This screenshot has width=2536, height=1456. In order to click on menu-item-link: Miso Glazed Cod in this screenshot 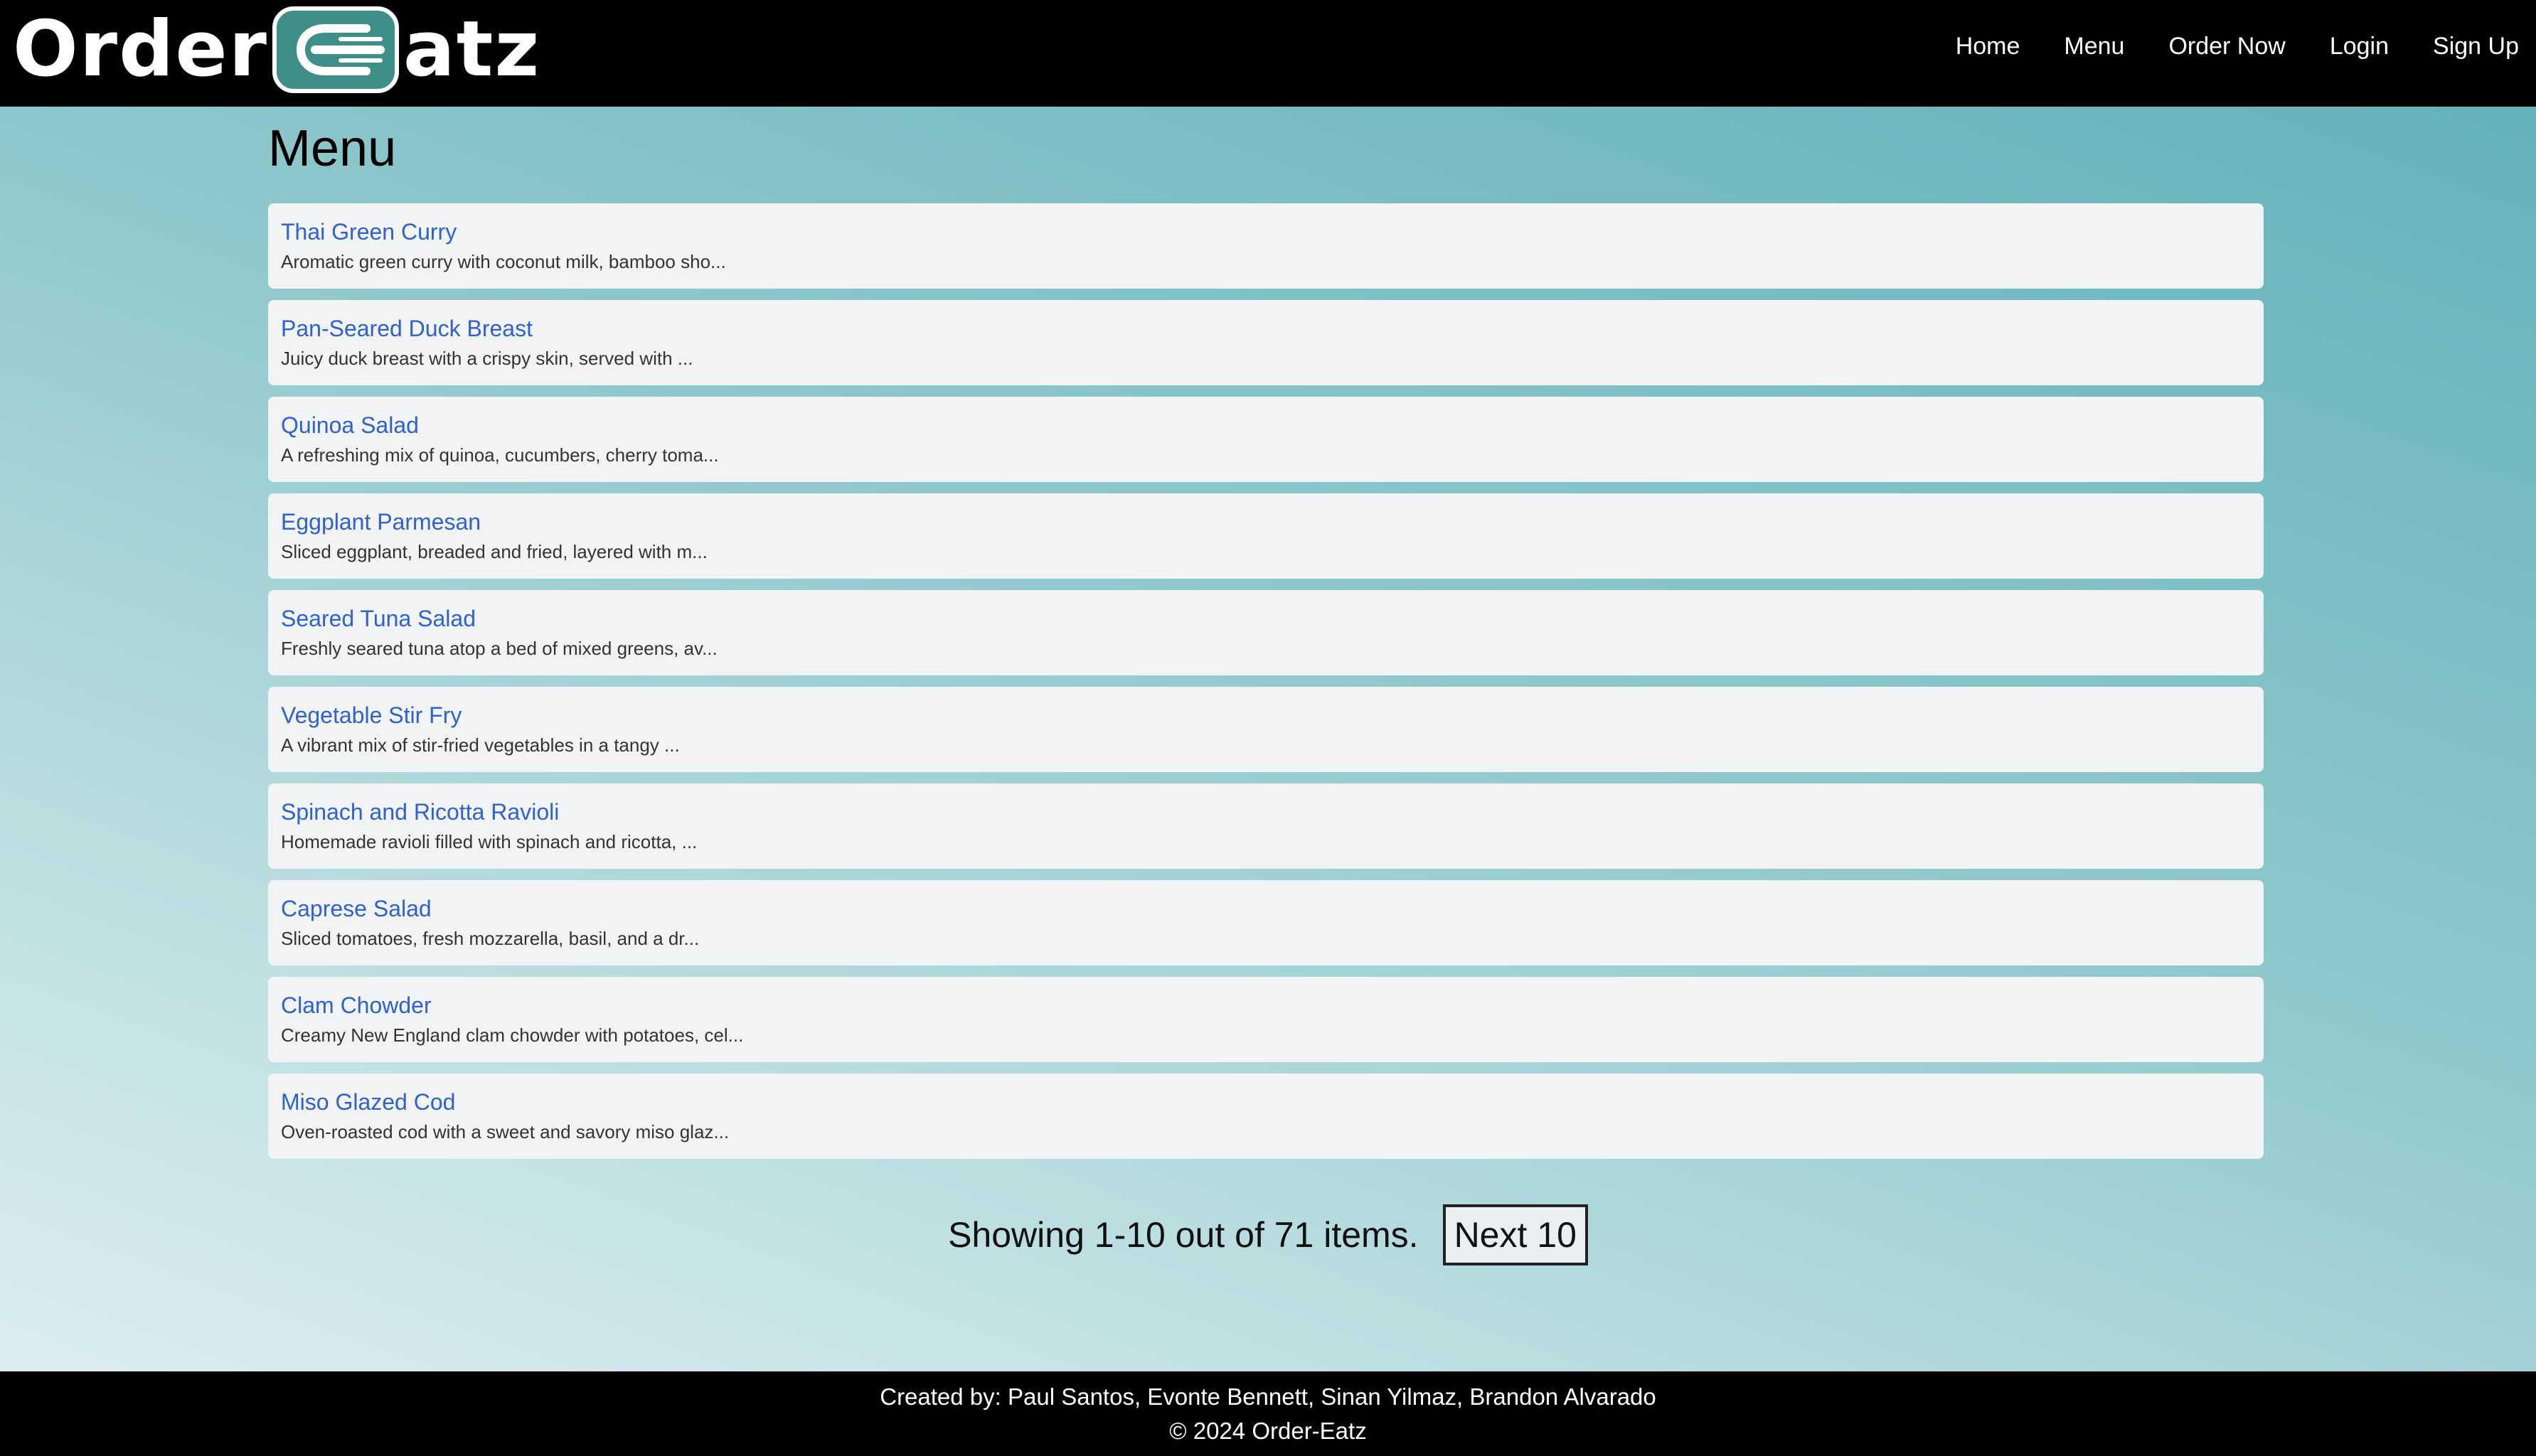, I will do `click(1266, 1102)`.